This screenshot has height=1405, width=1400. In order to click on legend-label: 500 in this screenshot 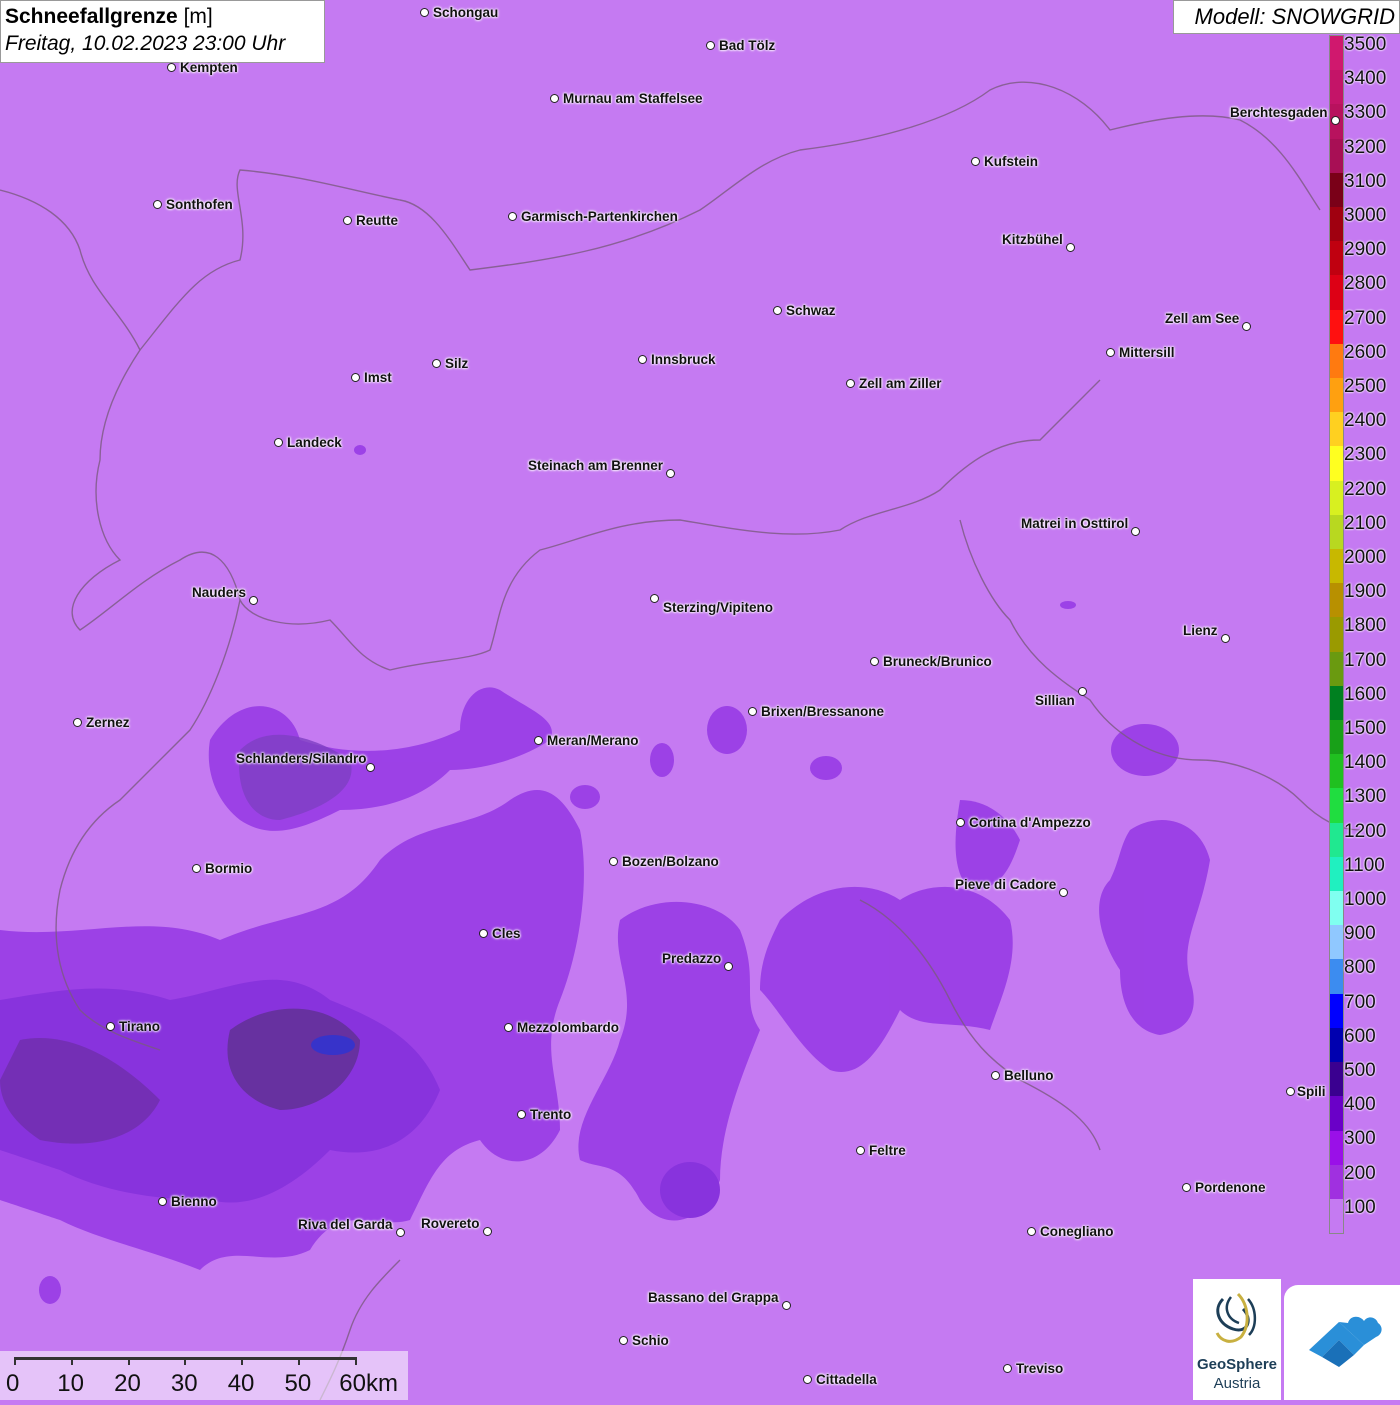, I will do `click(1360, 1070)`.